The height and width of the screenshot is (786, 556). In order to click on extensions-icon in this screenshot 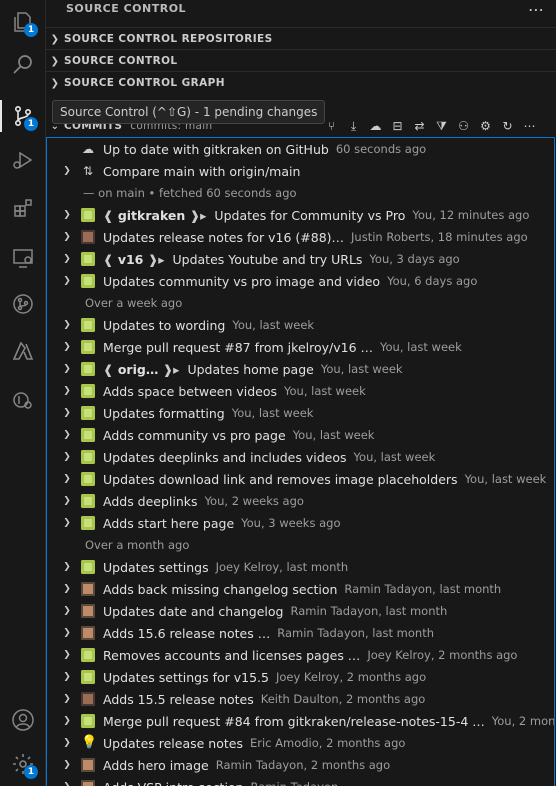, I will do `click(22, 208)`.